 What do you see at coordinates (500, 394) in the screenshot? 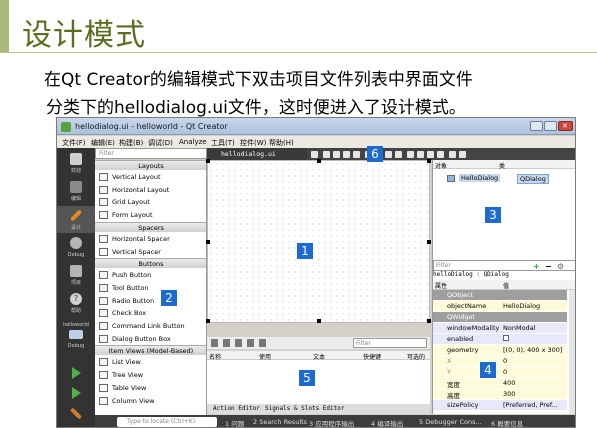
I see `property-row: 高度 300` at bounding box center [500, 394].